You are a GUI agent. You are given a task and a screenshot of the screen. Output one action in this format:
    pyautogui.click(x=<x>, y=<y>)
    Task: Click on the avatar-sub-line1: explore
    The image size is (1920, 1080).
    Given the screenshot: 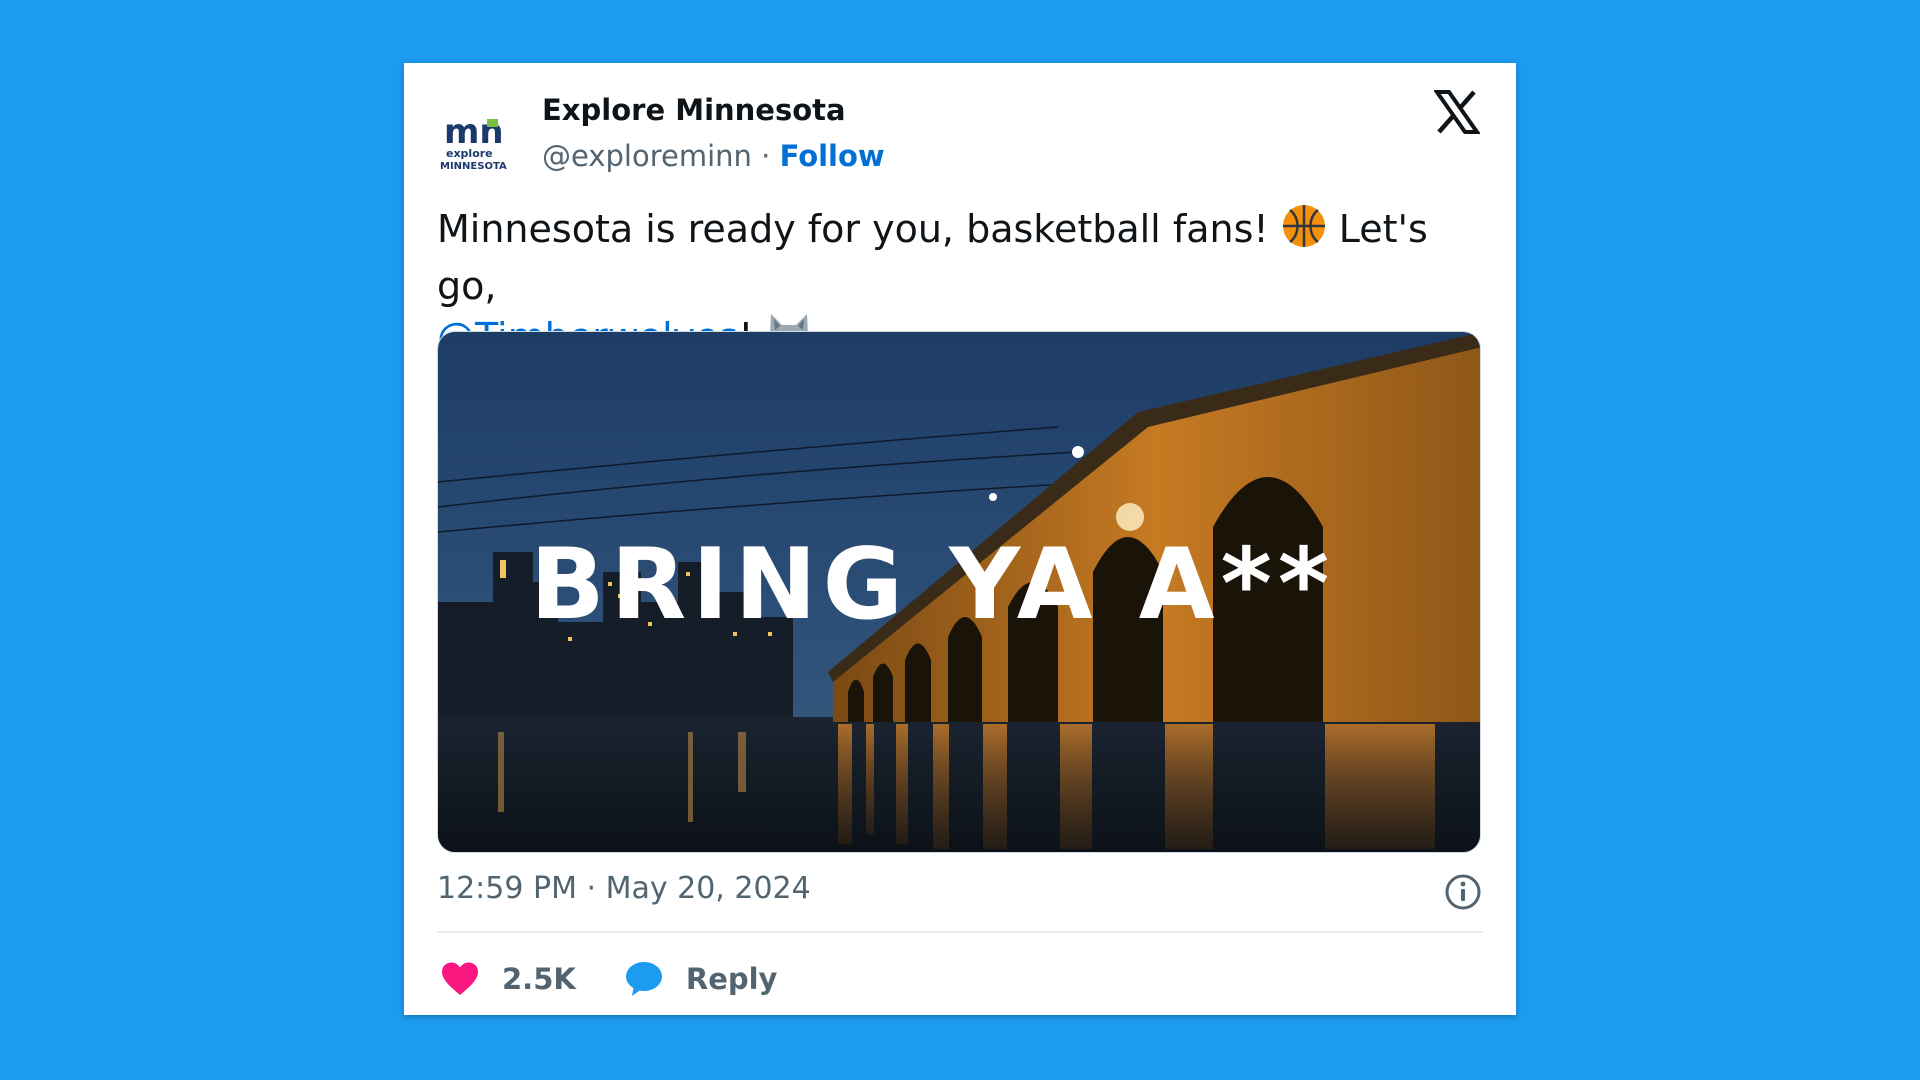 What is the action you would take?
    pyautogui.click(x=469, y=153)
    